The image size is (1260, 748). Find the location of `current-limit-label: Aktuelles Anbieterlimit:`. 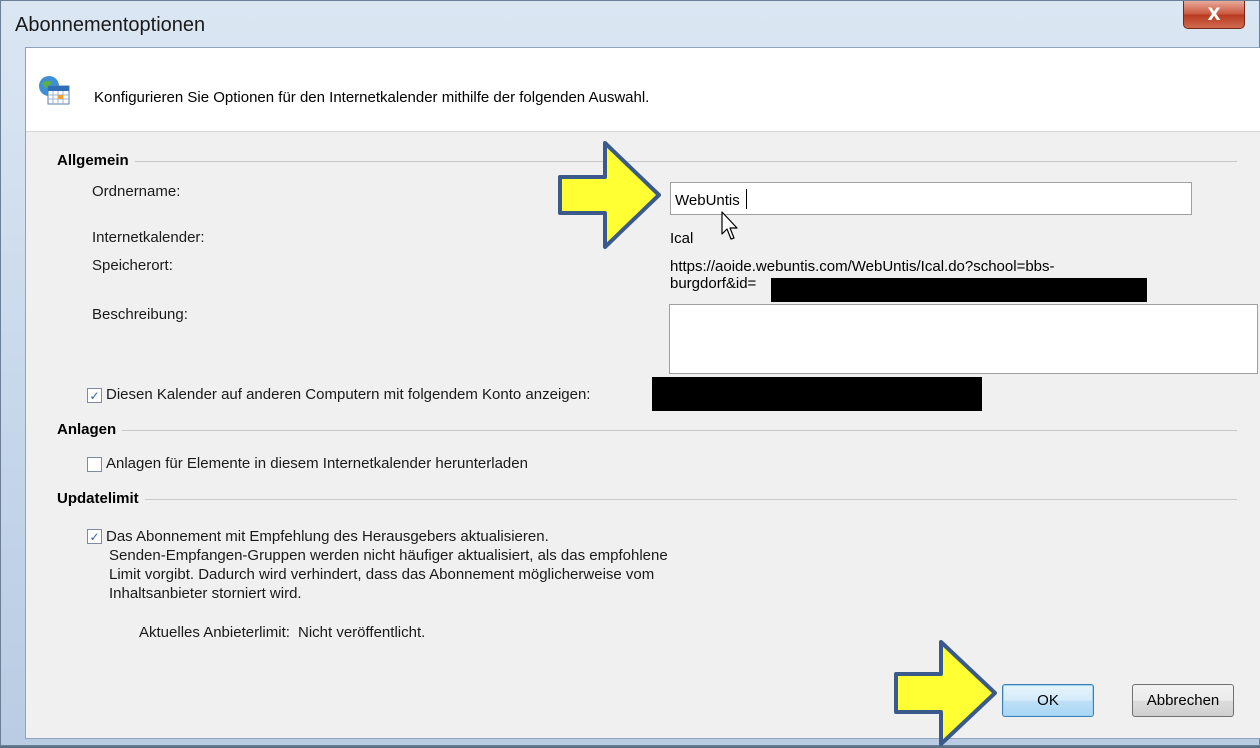

current-limit-label: Aktuelles Anbieterlimit: is located at coordinates (214, 632).